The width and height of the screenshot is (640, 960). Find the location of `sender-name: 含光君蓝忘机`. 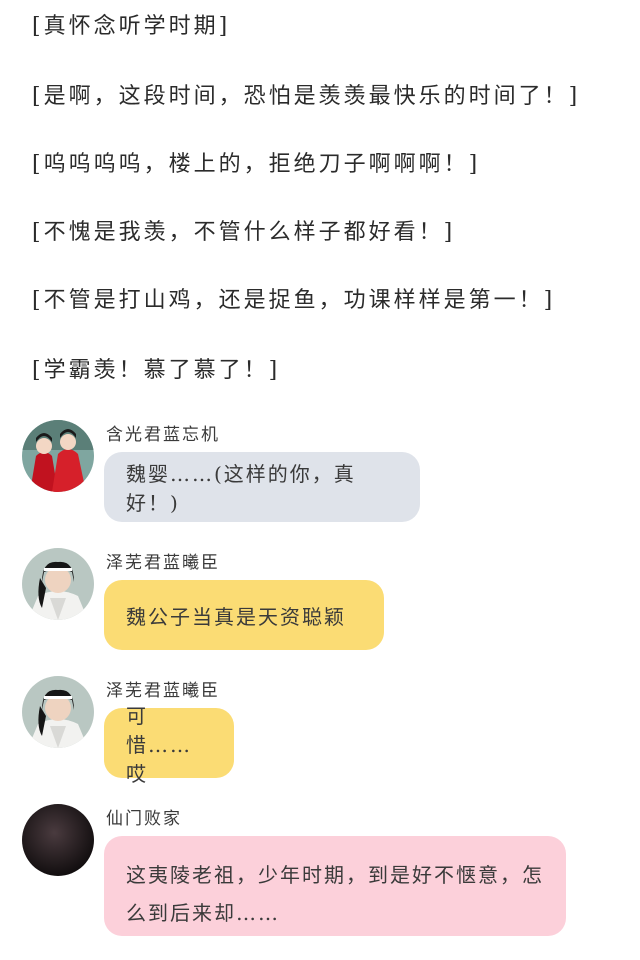

sender-name: 含光君蓝忘机 is located at coordinates (163, 435).